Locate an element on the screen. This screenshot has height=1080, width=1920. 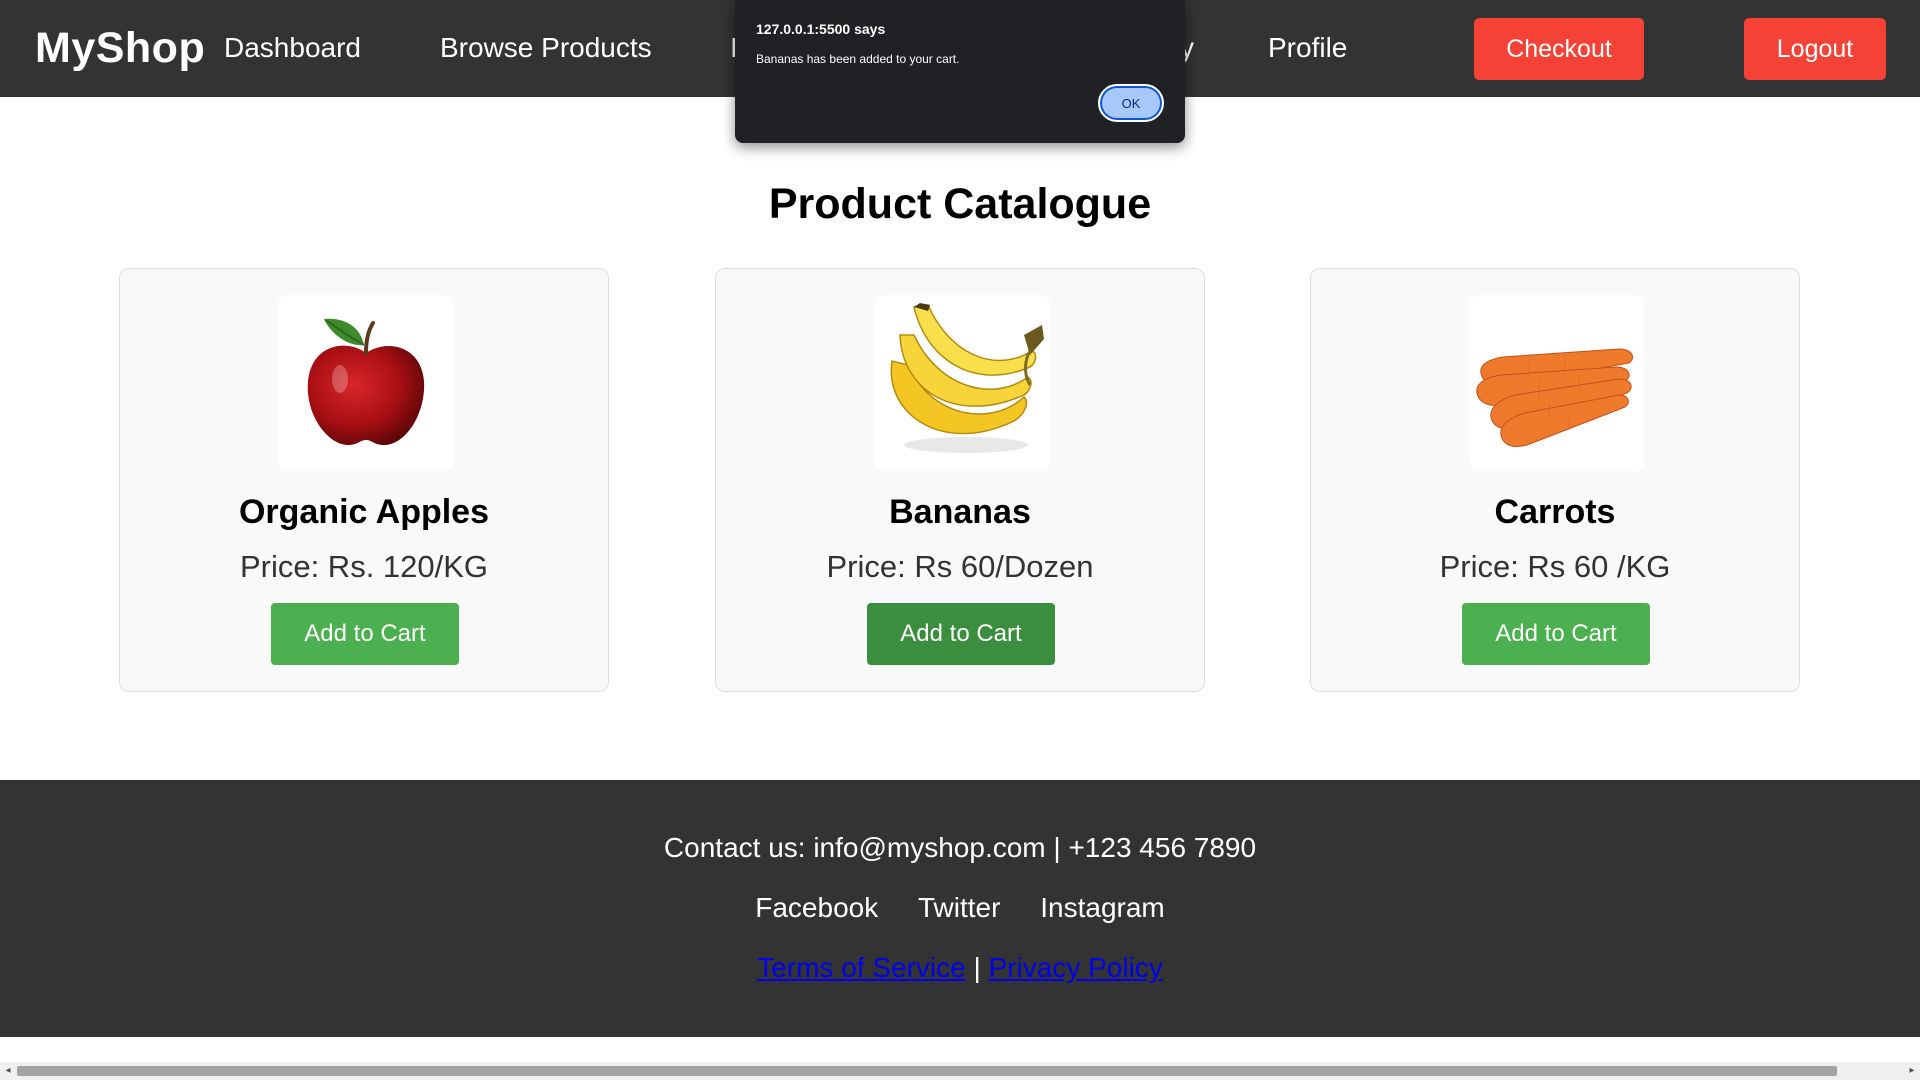
product-name: Carrots is located at coordinates (1555, 512).